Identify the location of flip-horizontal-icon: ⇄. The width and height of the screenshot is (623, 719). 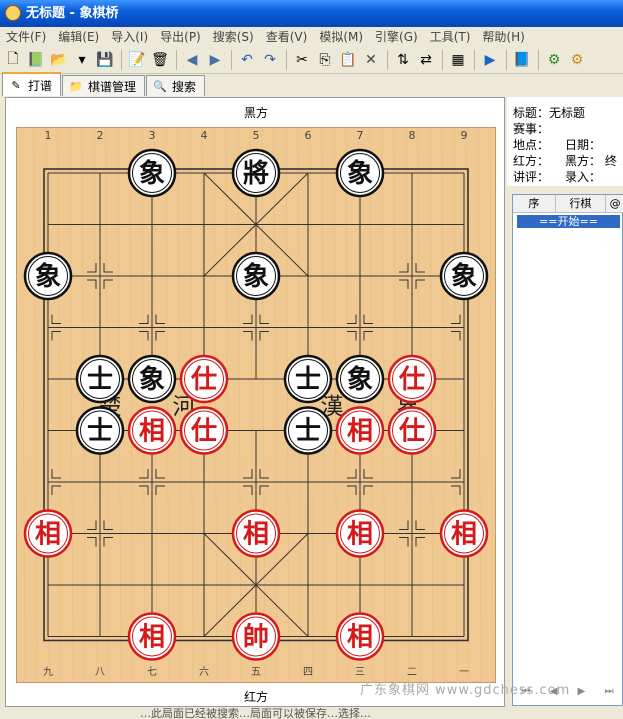
(426, 60).